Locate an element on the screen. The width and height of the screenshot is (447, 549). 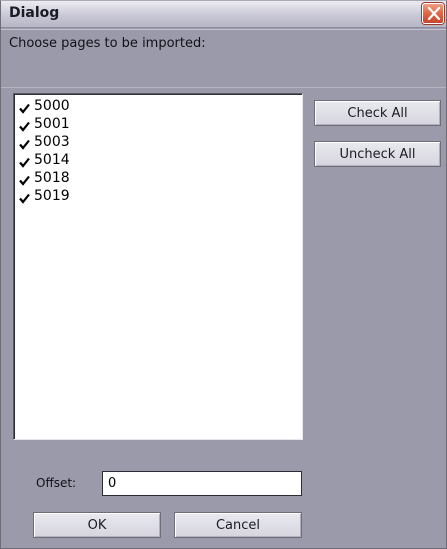
list-item: 5003 is located at coordinates (44, 142).